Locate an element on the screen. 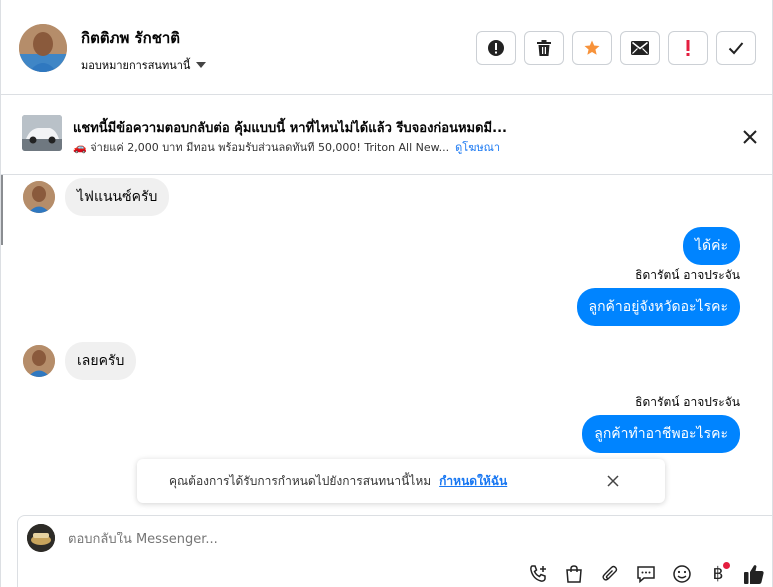  call-button is located at coordinates (538, 574).